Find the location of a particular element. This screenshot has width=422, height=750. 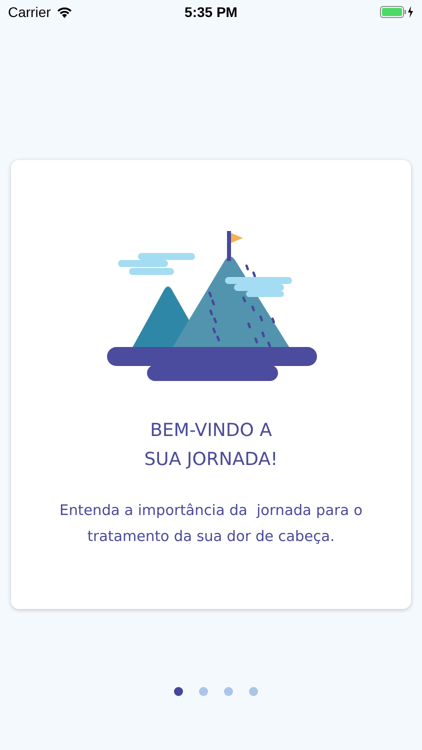

welcome-title: BEM-VINDO A is located at coordinates (211, 431).